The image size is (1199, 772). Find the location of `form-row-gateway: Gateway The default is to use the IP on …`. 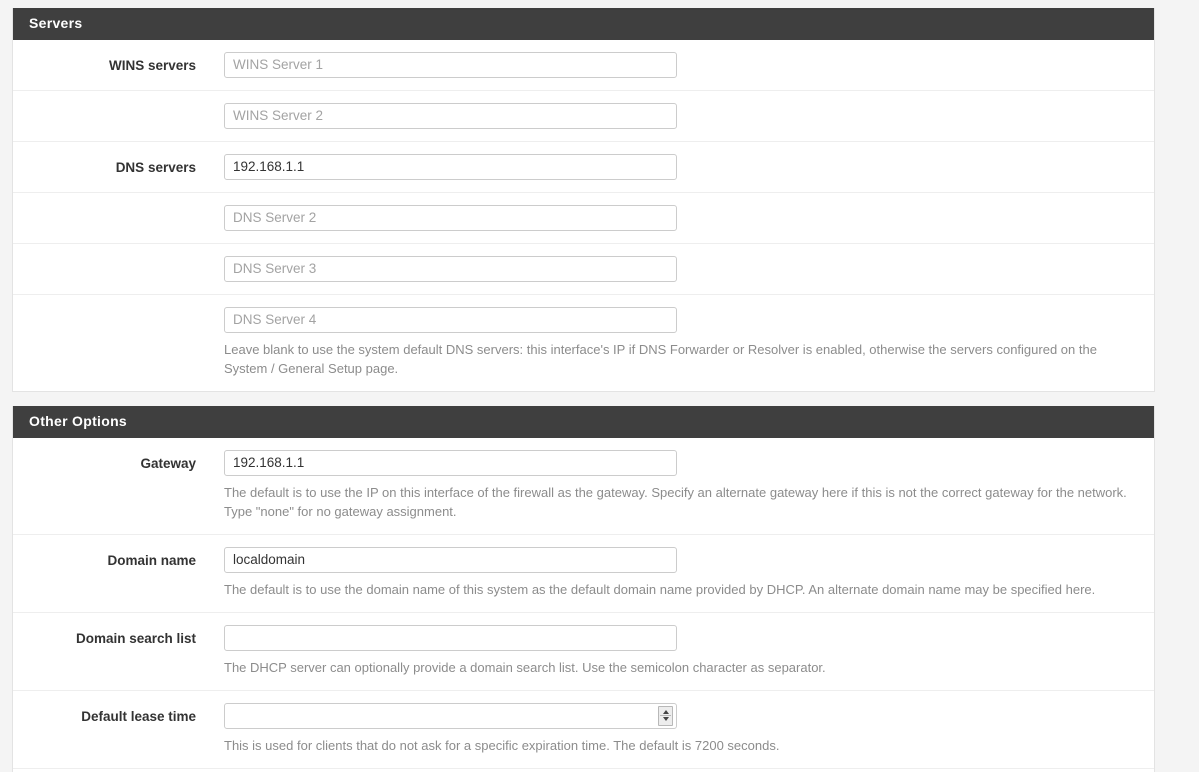

form-row-gateway: Gateway The default is to use the IP on … is located at coordinates (583, 487).